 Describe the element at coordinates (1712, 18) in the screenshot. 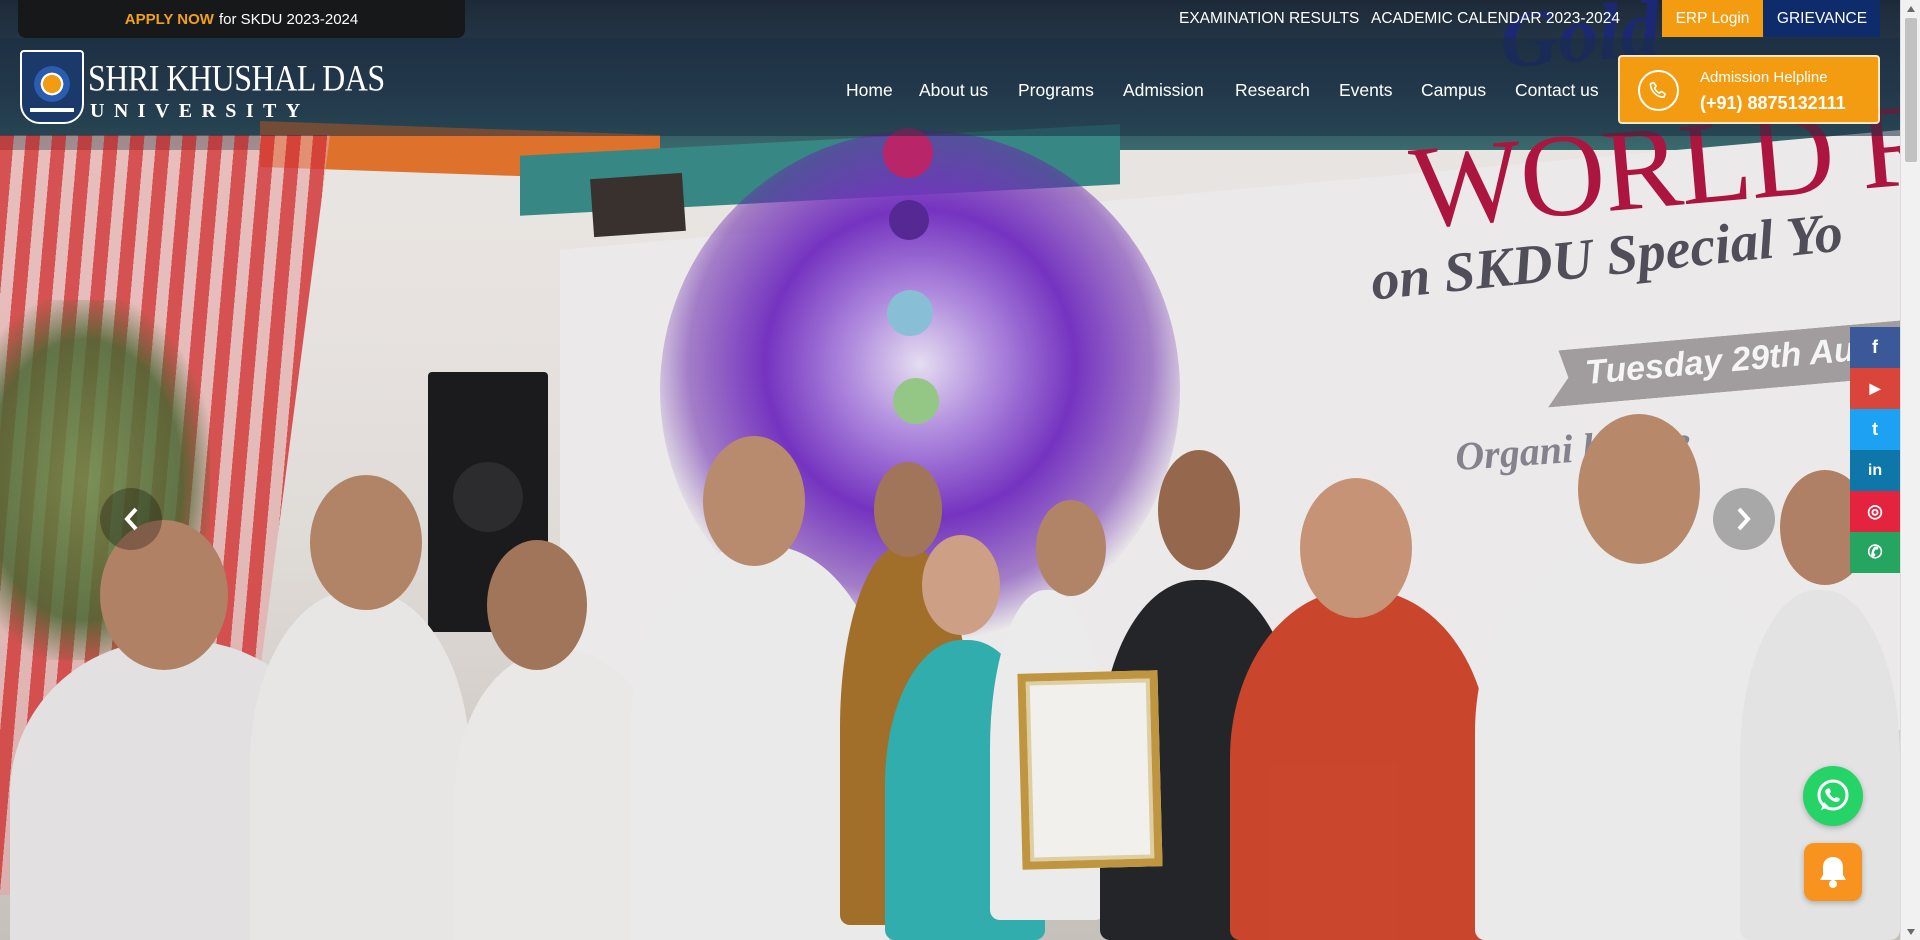

I see `erp-login-button: ERP Login` at that location.